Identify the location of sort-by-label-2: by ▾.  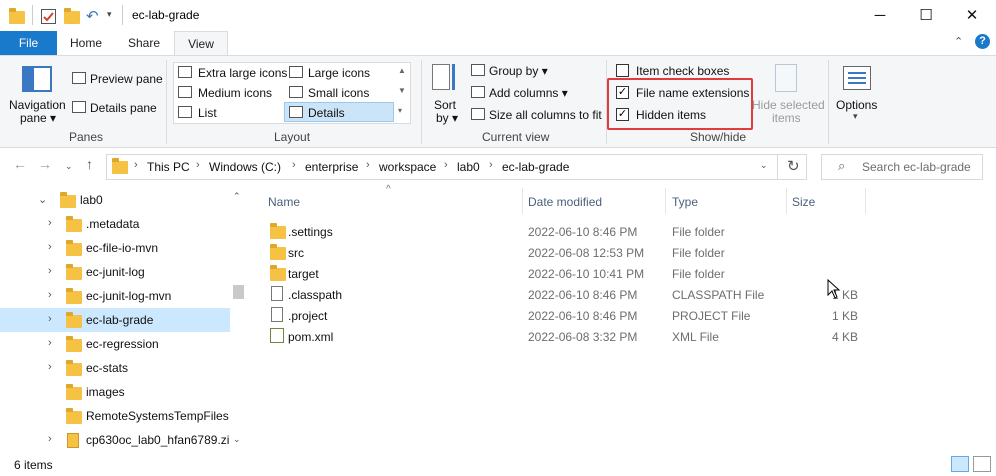
(447, 118).